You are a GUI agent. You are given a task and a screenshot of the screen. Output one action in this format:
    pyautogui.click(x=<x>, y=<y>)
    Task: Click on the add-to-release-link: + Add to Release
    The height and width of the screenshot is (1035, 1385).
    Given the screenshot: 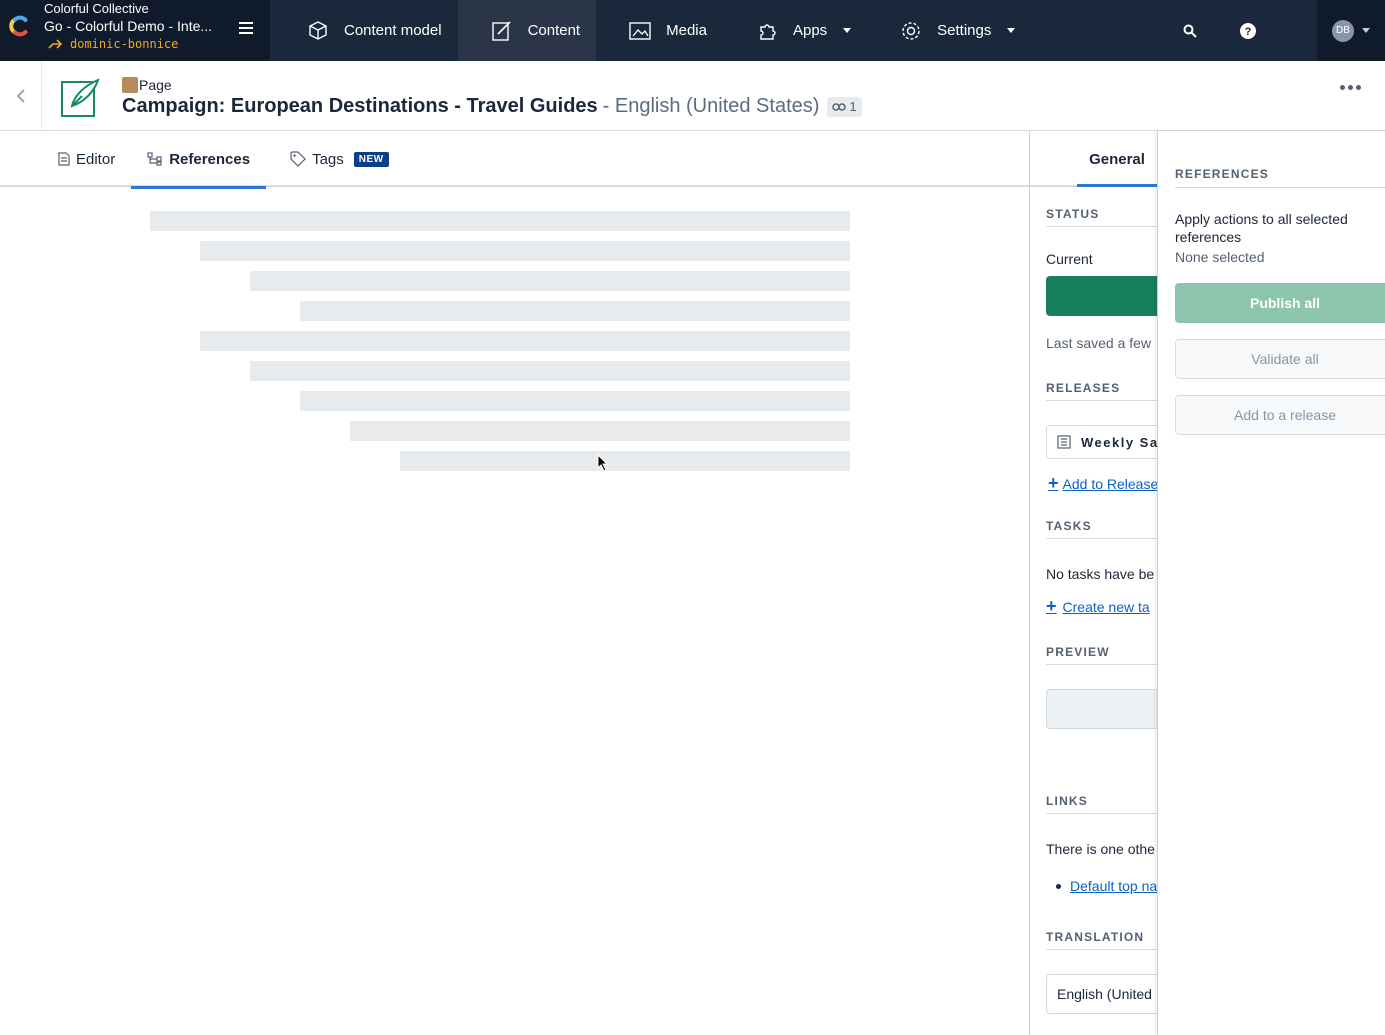 What is the action you would take?
    pyautogui.click(x=1103, y=483)
    